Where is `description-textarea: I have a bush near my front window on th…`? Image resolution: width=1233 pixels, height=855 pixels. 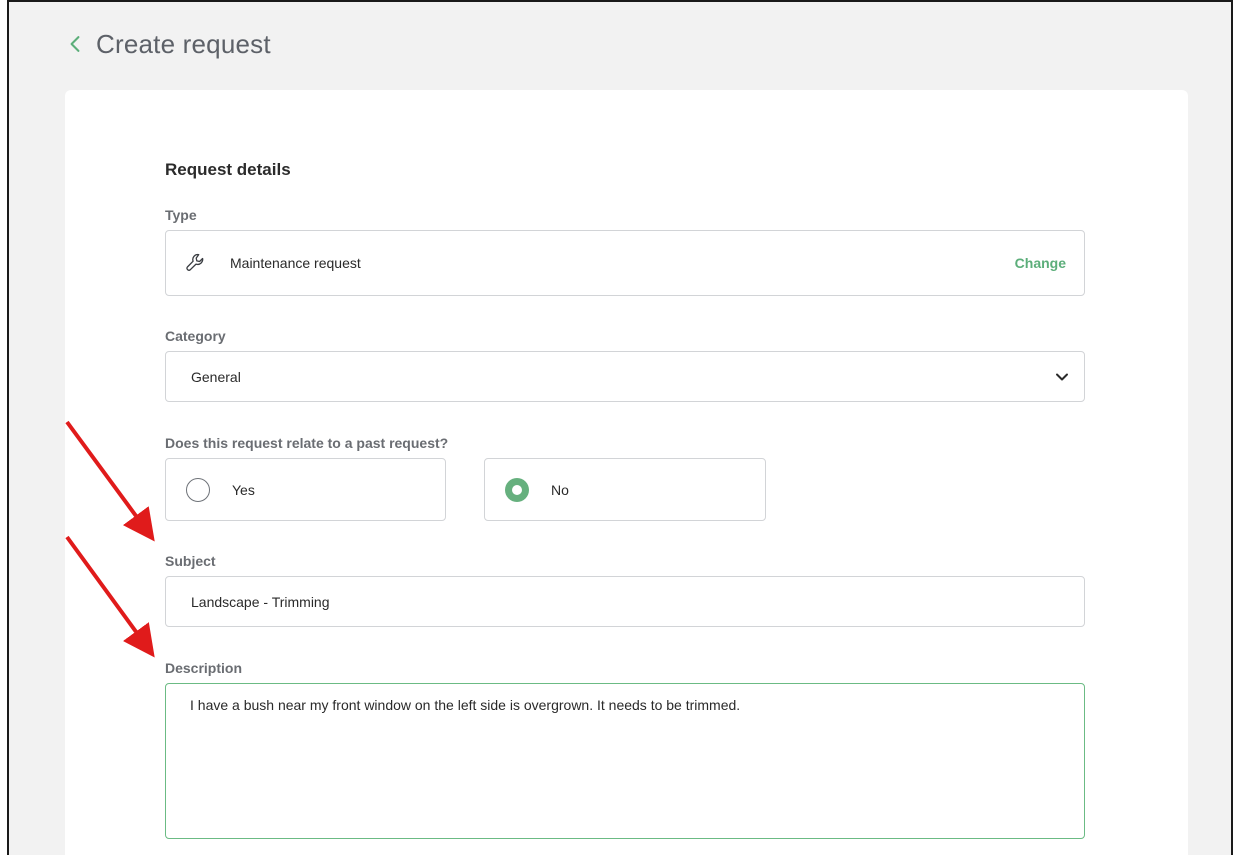
description-textarea: I have a bush near my front window on th… is located at coordinates (625, 761).